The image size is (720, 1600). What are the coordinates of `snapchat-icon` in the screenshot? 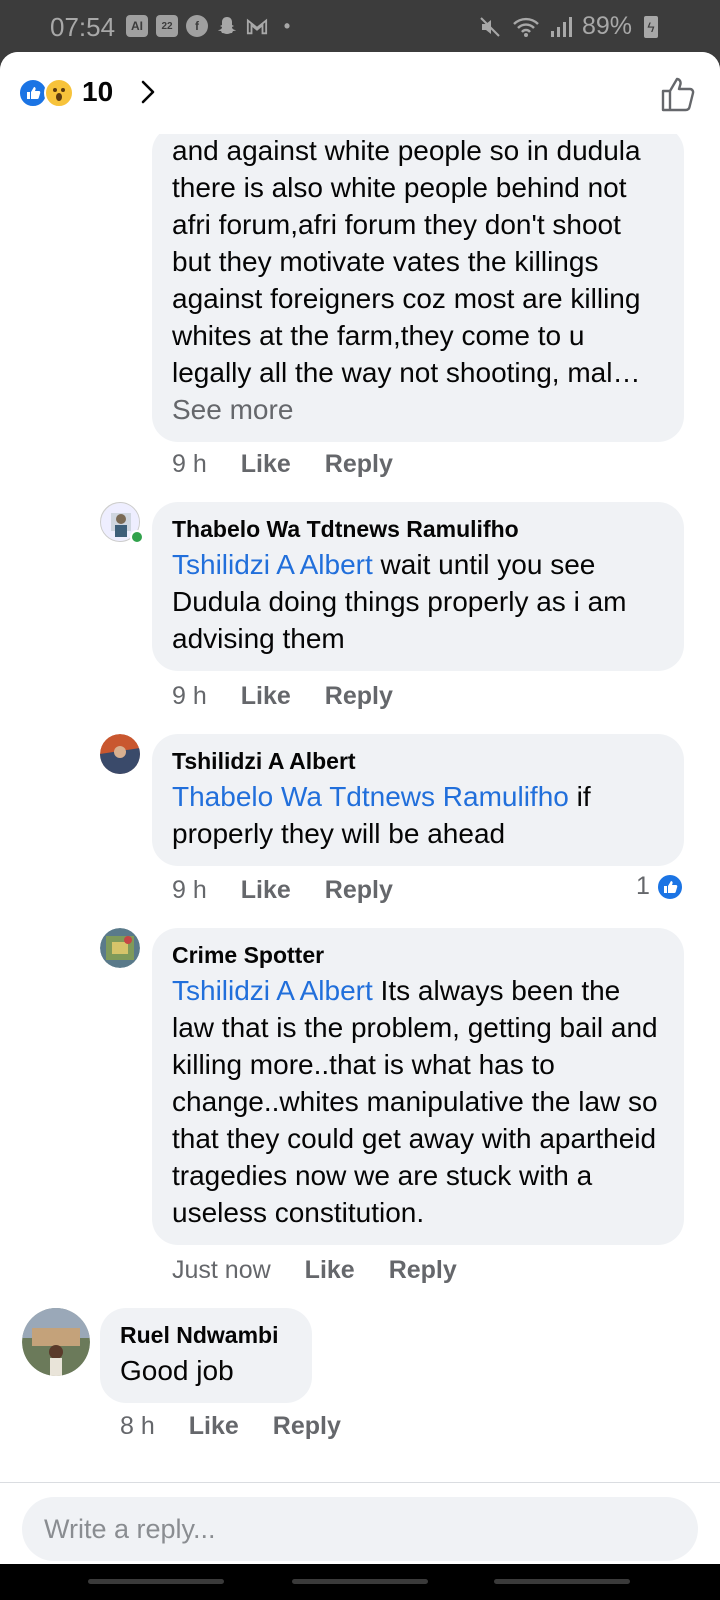 It's located at (227, 26).